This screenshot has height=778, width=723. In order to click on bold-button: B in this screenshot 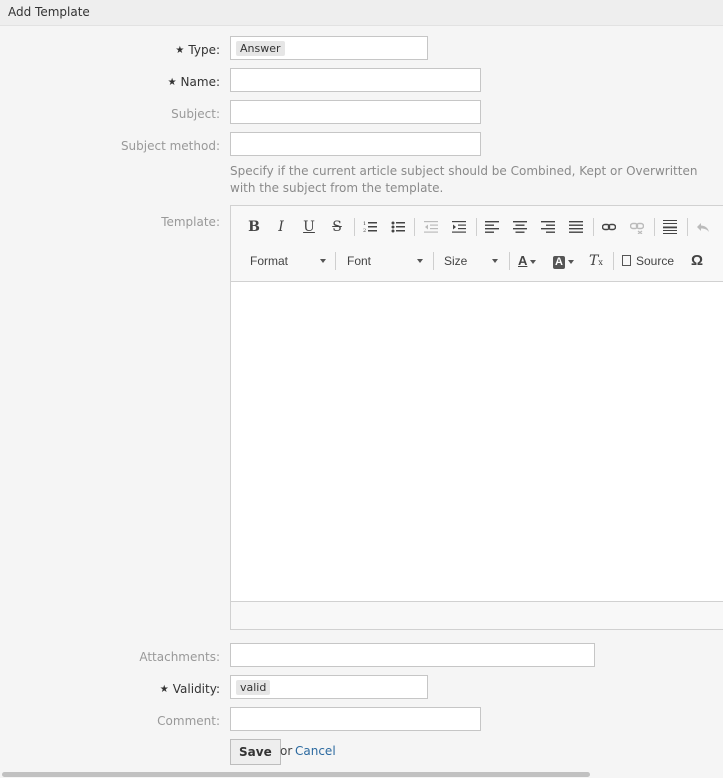, I will do `click(254, 227)`.